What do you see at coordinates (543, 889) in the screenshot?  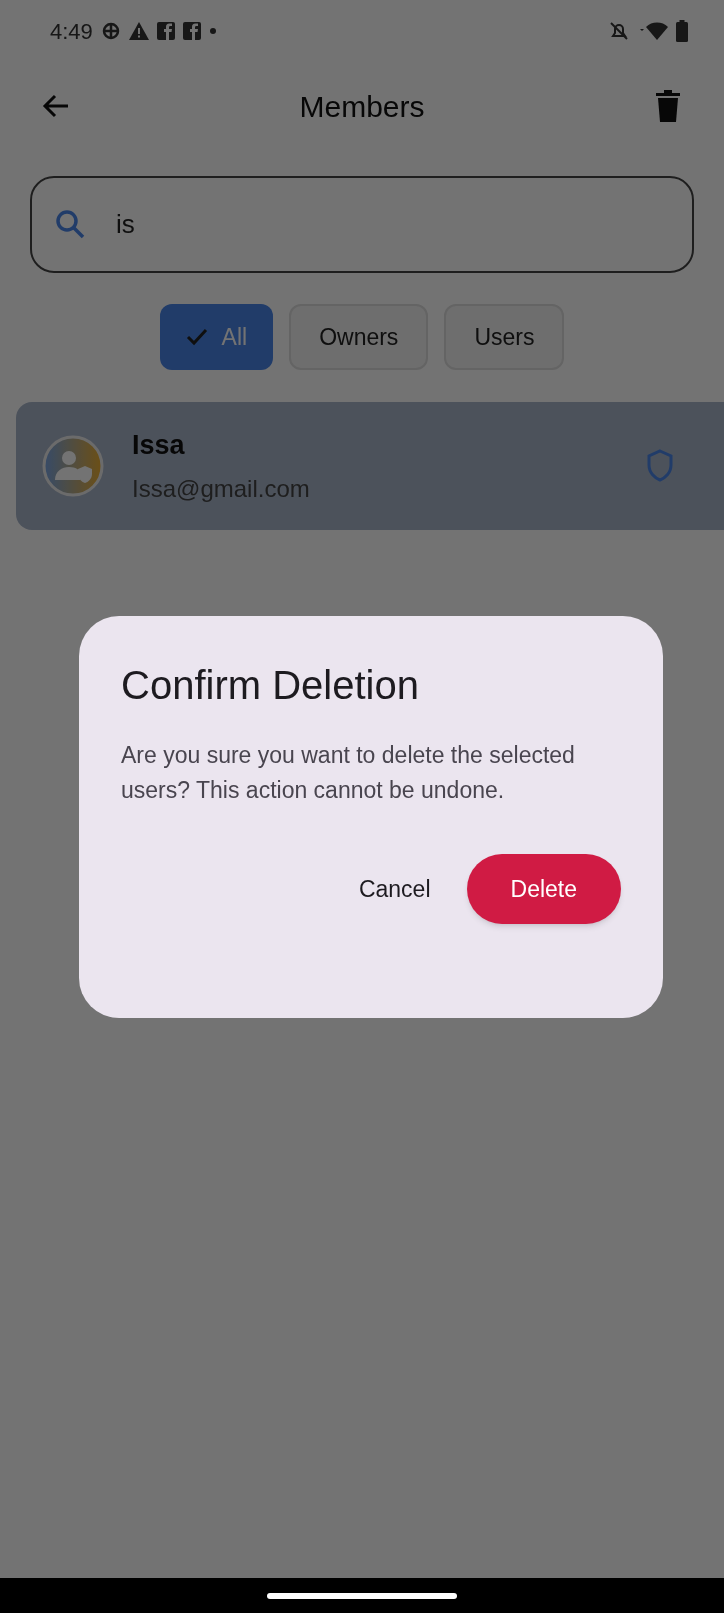 I see `delete-button: Delete` at bounding box center [543, 889].